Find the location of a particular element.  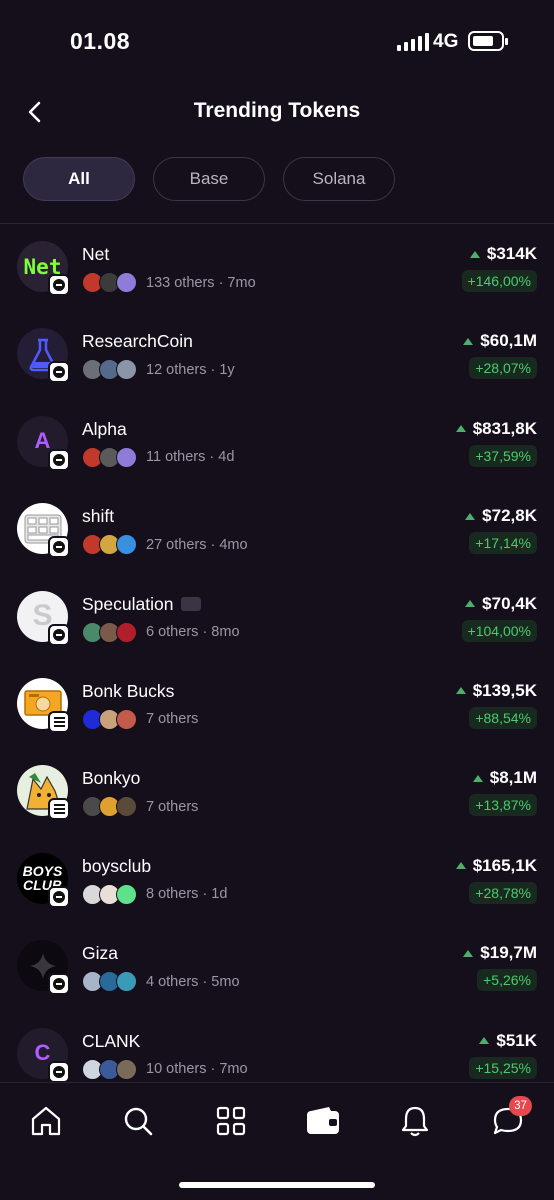

token-age: · 7mo is located at coordinates (229, 1069).